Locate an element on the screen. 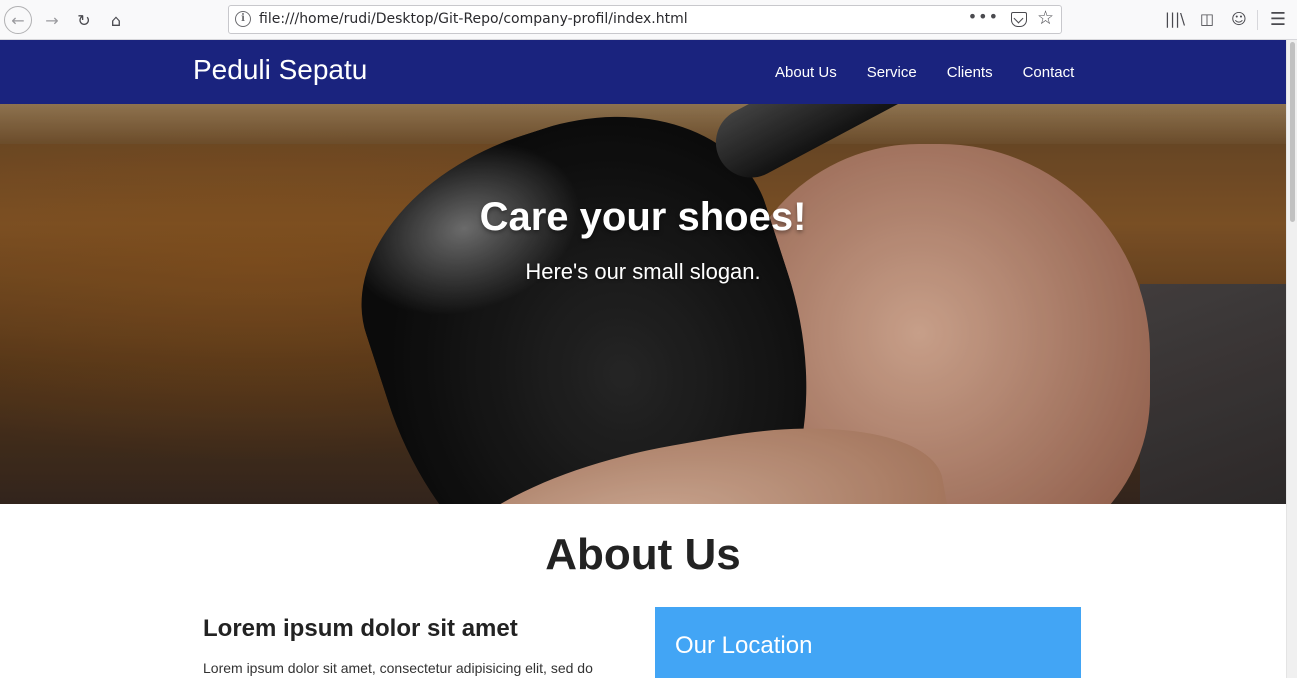  library-icon: |||\ is located at coordinates (1175, 19).